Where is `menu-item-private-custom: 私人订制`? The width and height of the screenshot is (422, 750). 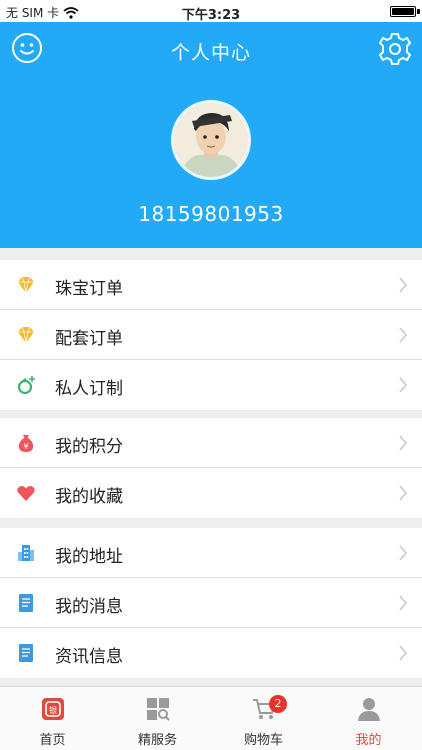
menu-item-private-custom: 私人订制 is located at coordinates (211, 385).